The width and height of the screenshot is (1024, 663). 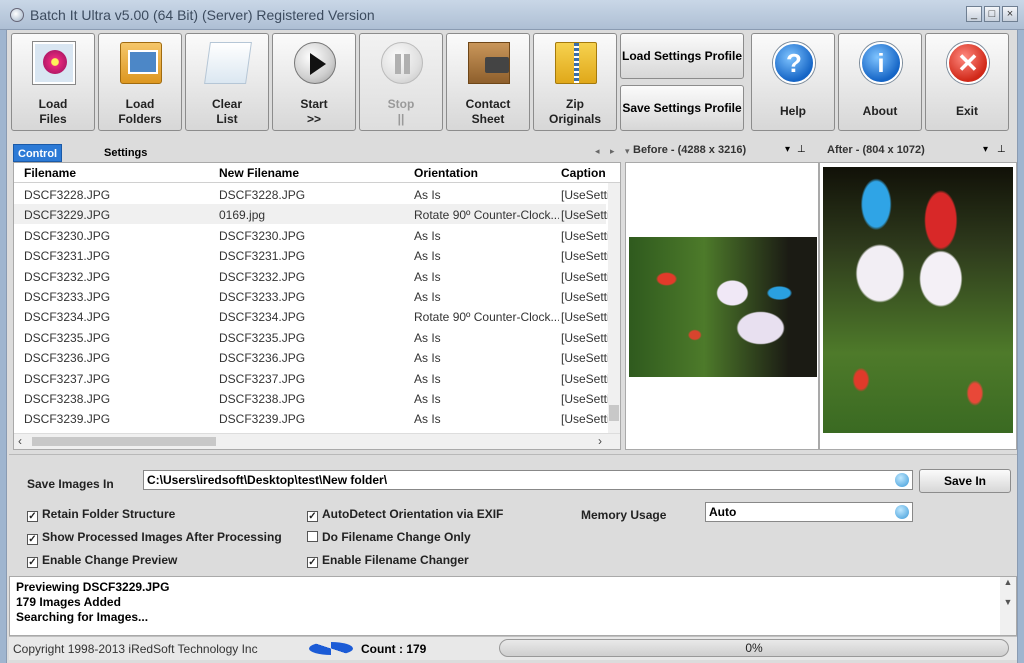 What do you see at coordinates (262, 297) in the screenshot?
I see `table-cell: DSCF3233.JPG` at bounding box center [262, 297].